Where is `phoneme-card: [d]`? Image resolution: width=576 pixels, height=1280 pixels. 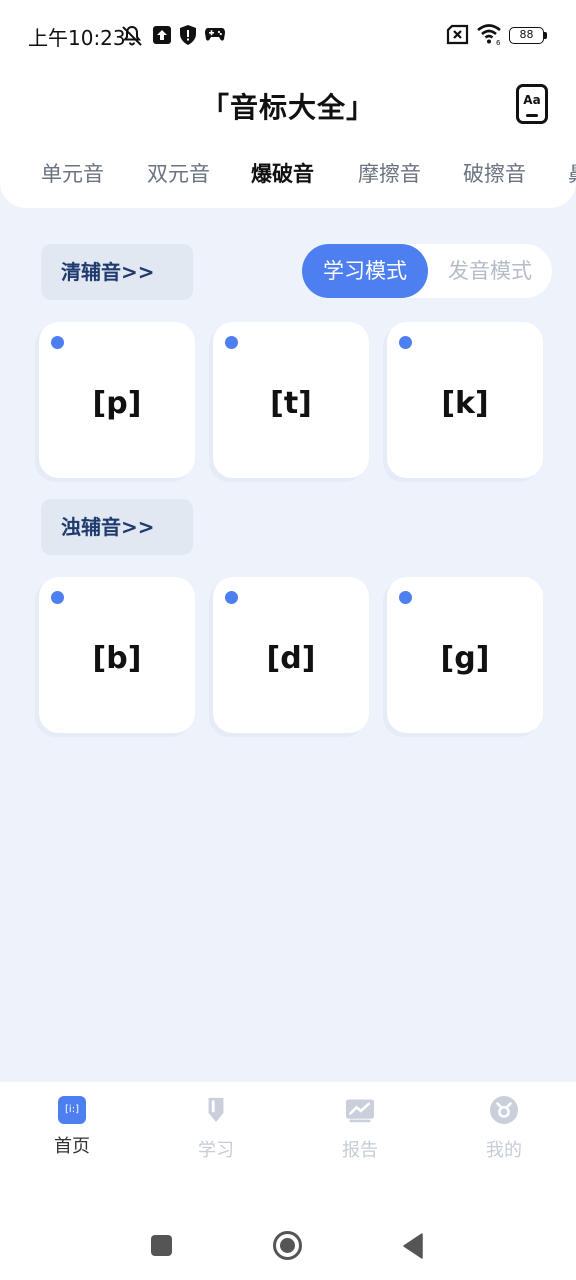
phoneme-card: [d] is located at coordinates (291, 655).